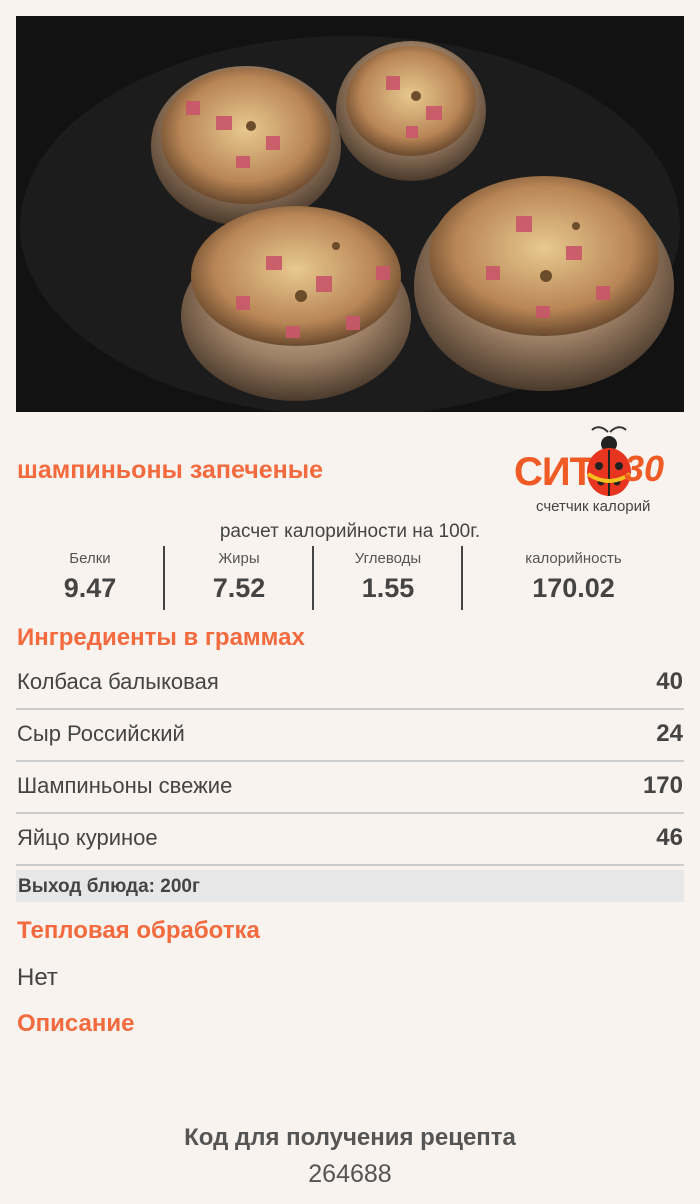  I want to click on logo-tagline: счетчик калорий, so click(593, 506).